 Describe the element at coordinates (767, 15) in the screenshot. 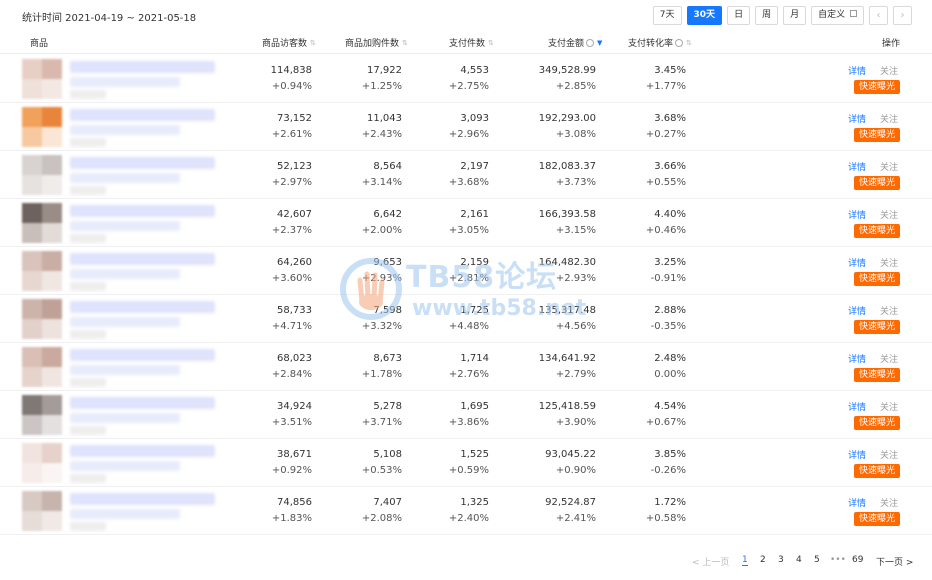

I see `period-week-button: 周` at that location.